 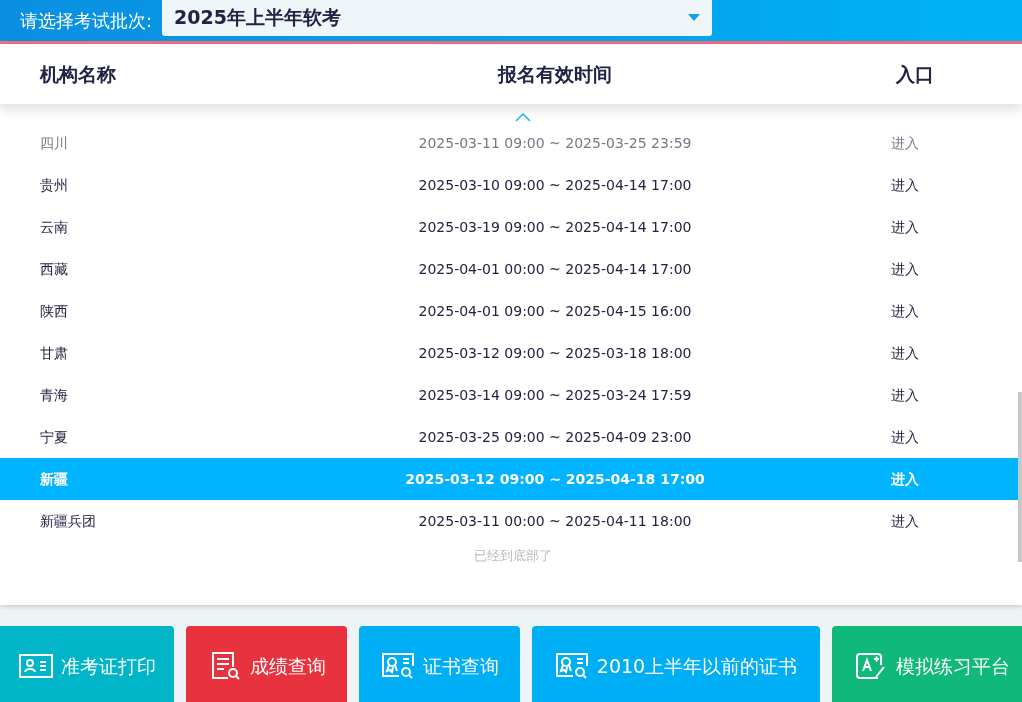 I want to click on edit-note-icon, so click(x=871, y=666).